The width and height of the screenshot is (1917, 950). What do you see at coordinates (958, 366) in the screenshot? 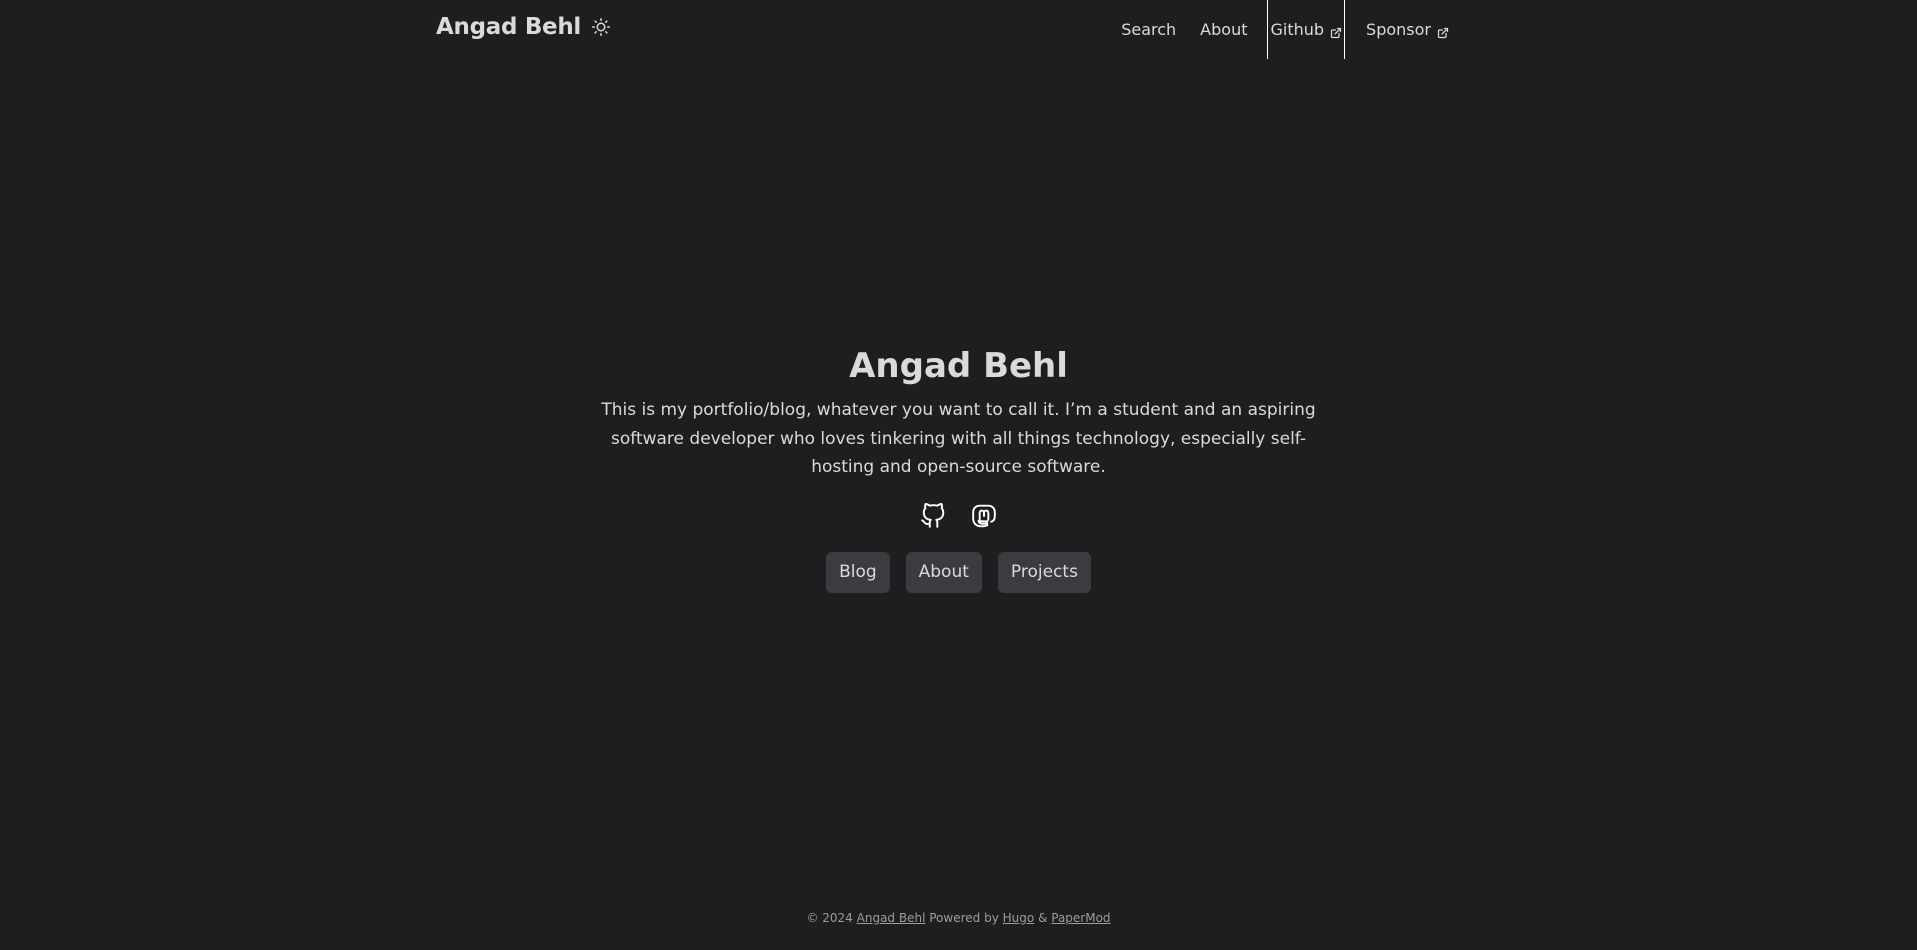
I see `page-title: Angad Behl` at bounding box center [958, 366].